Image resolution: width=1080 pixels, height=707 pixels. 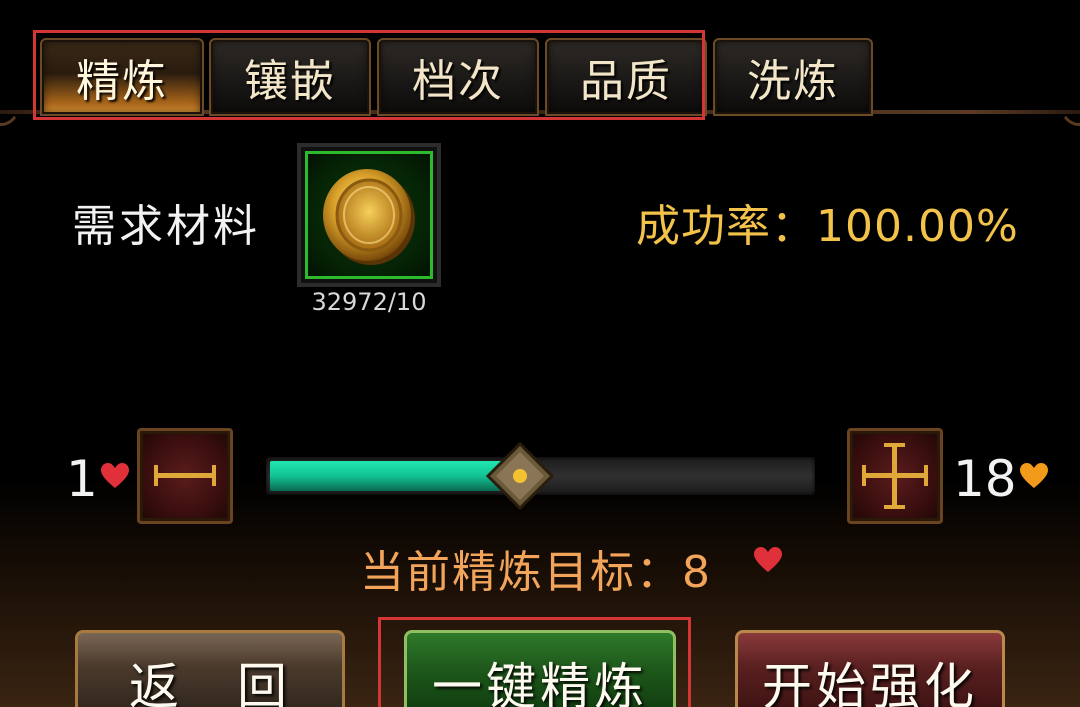 I want to click on ornament-left, so click(x=12, y=93).